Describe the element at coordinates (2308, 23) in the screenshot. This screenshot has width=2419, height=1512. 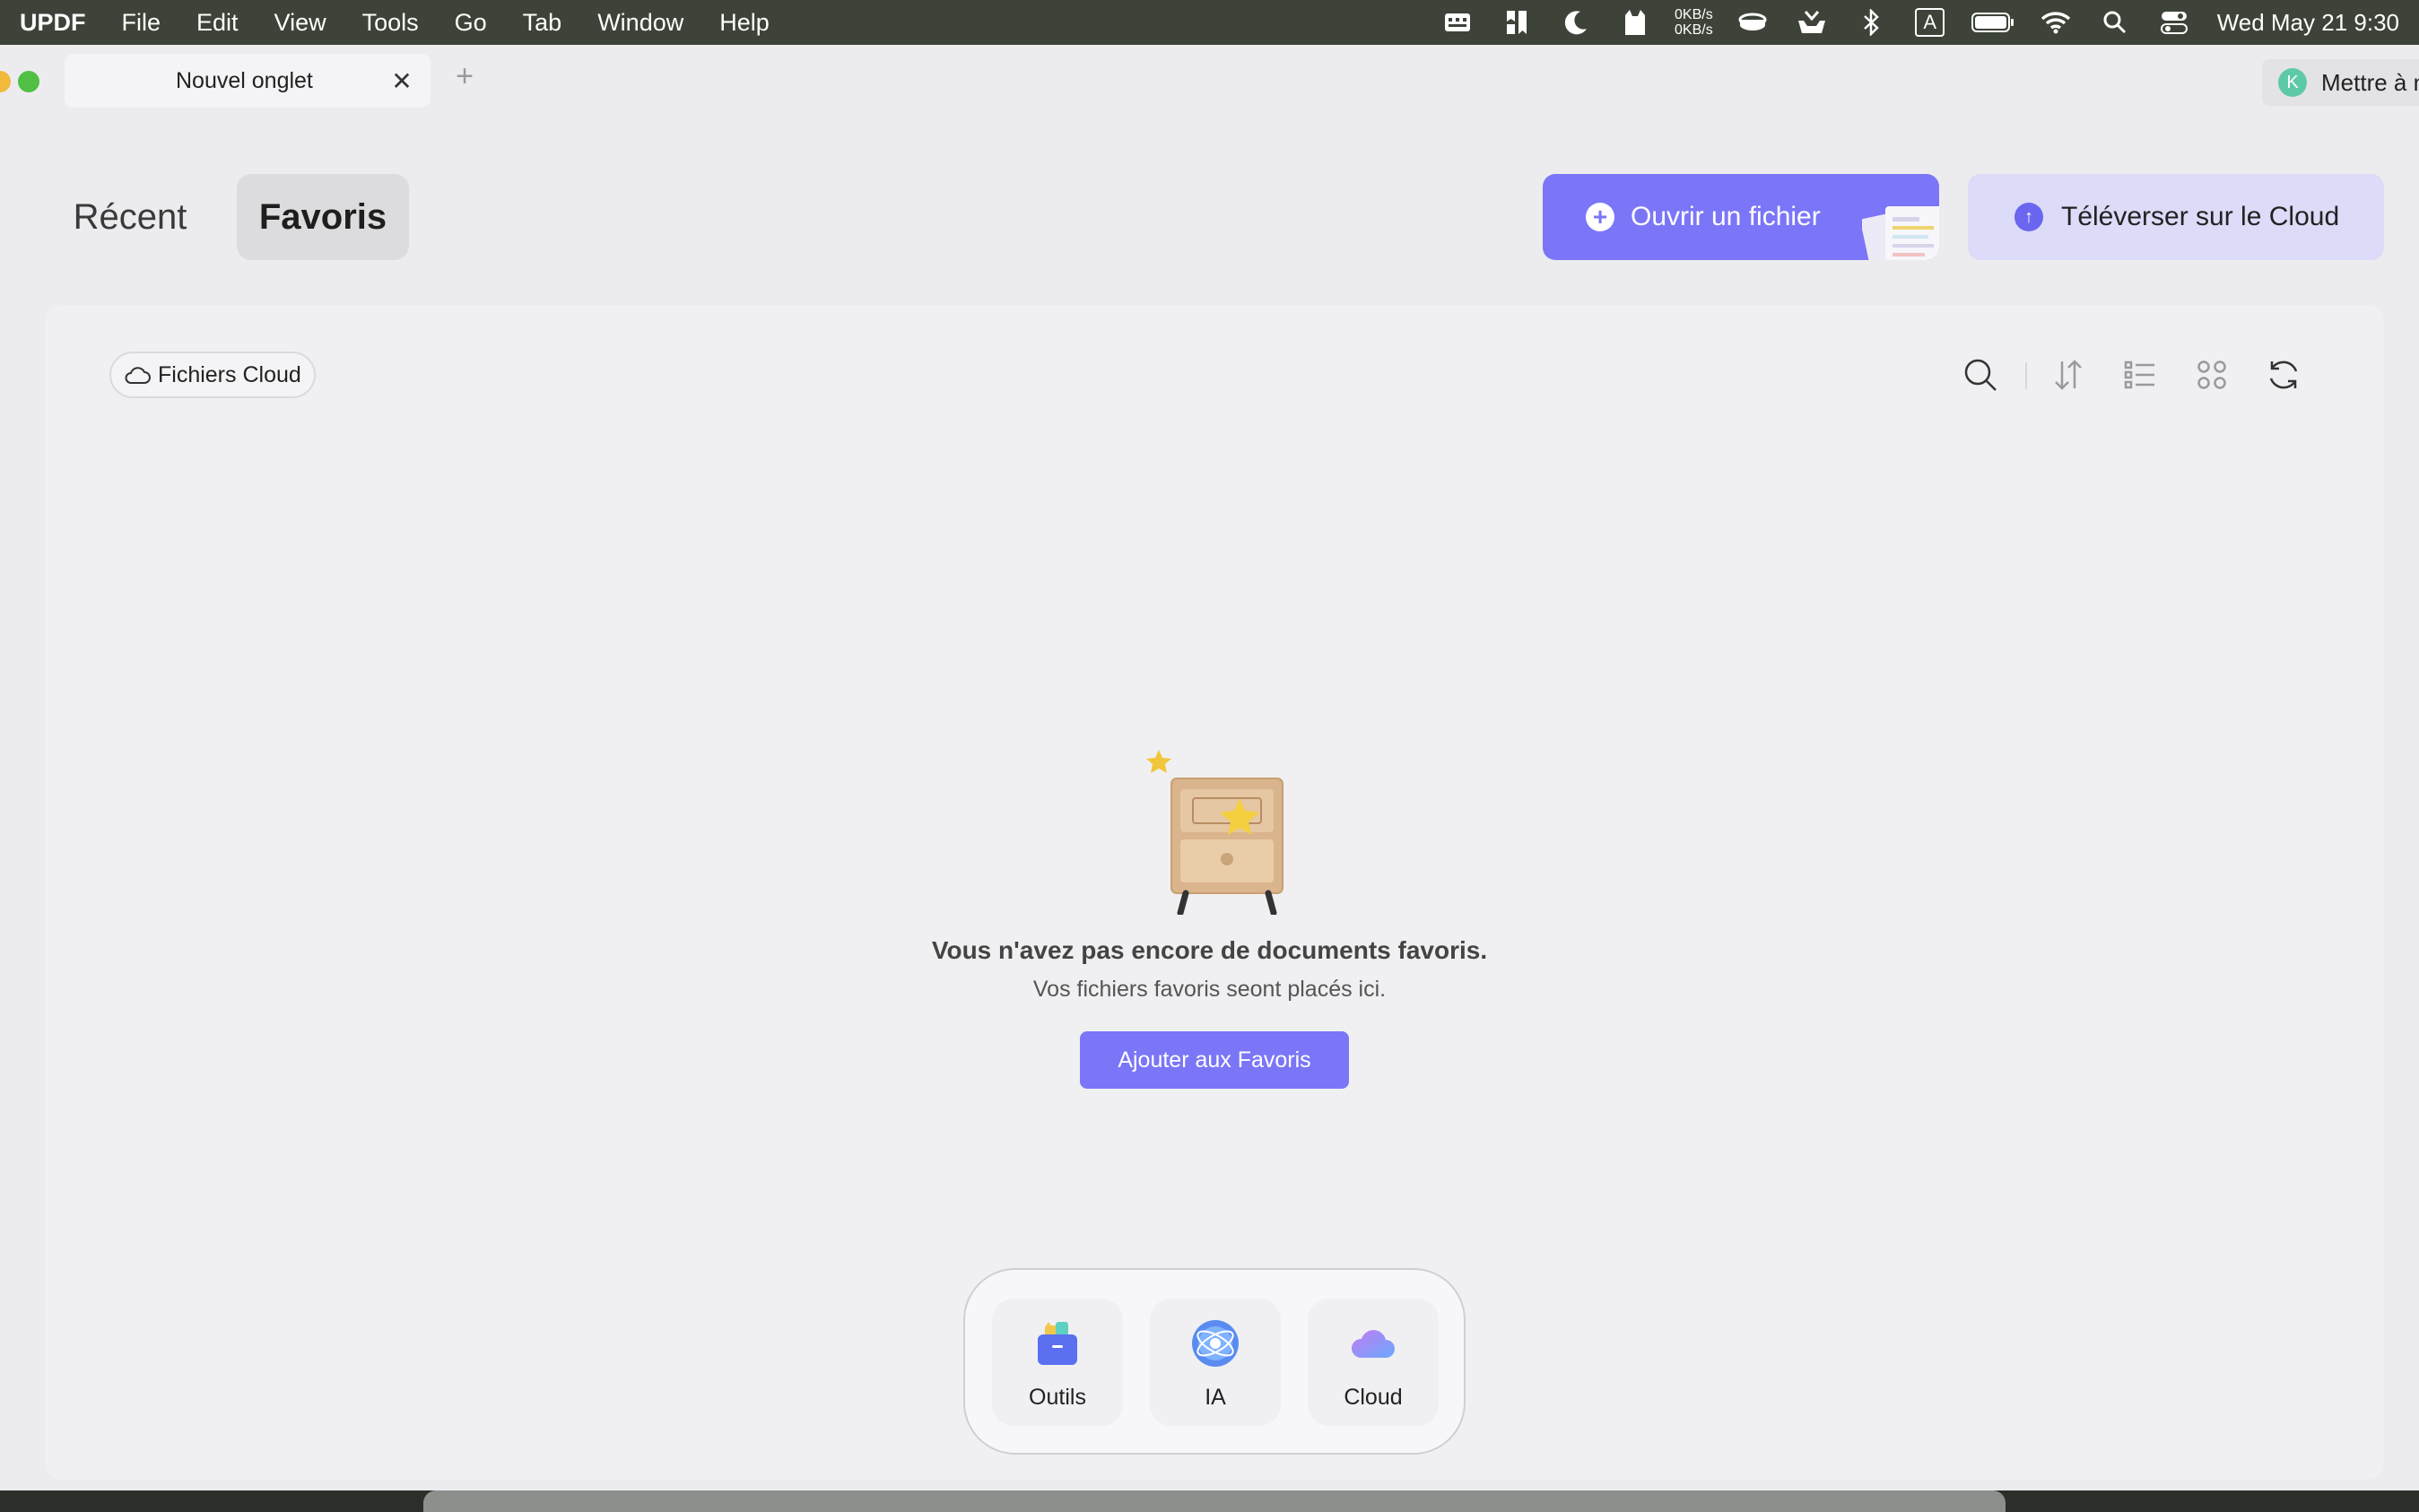
I see `menubar-clock: Wed May 21 9:30` at that location.